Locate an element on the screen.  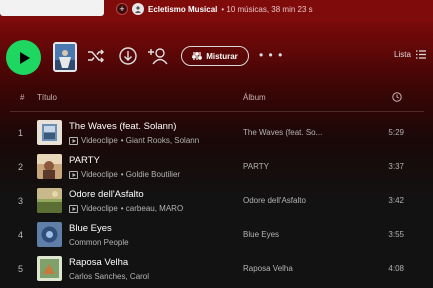
cover-preview-button is located at coordinates (65, 57).